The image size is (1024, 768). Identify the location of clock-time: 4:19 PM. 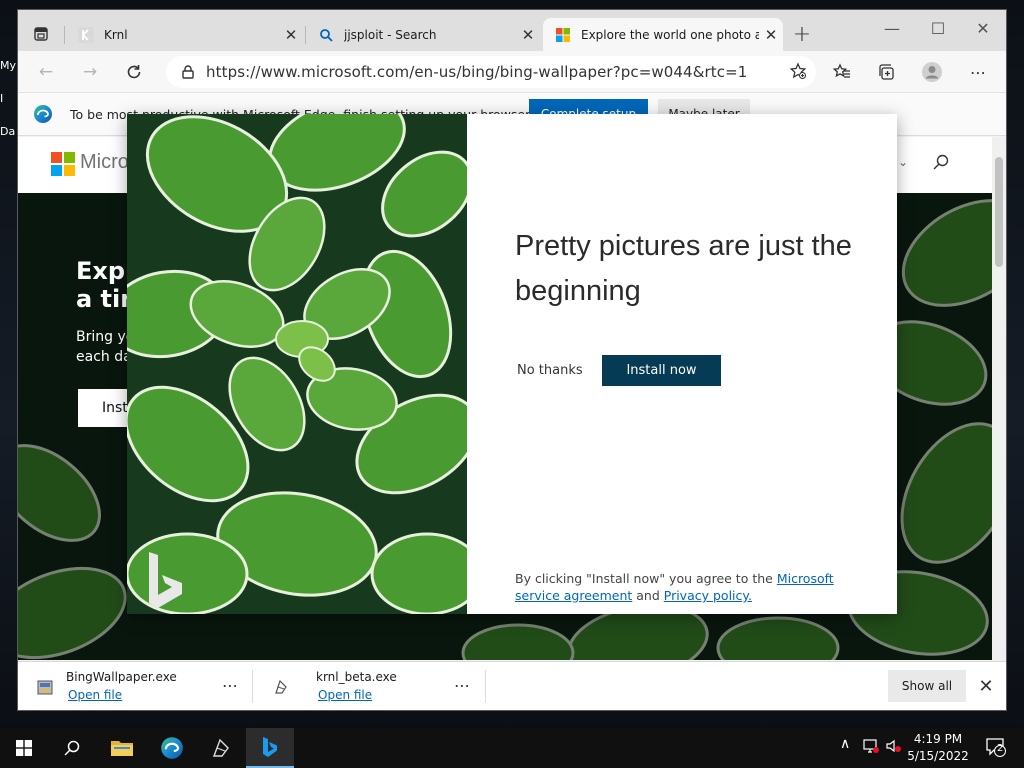
(938, 739).